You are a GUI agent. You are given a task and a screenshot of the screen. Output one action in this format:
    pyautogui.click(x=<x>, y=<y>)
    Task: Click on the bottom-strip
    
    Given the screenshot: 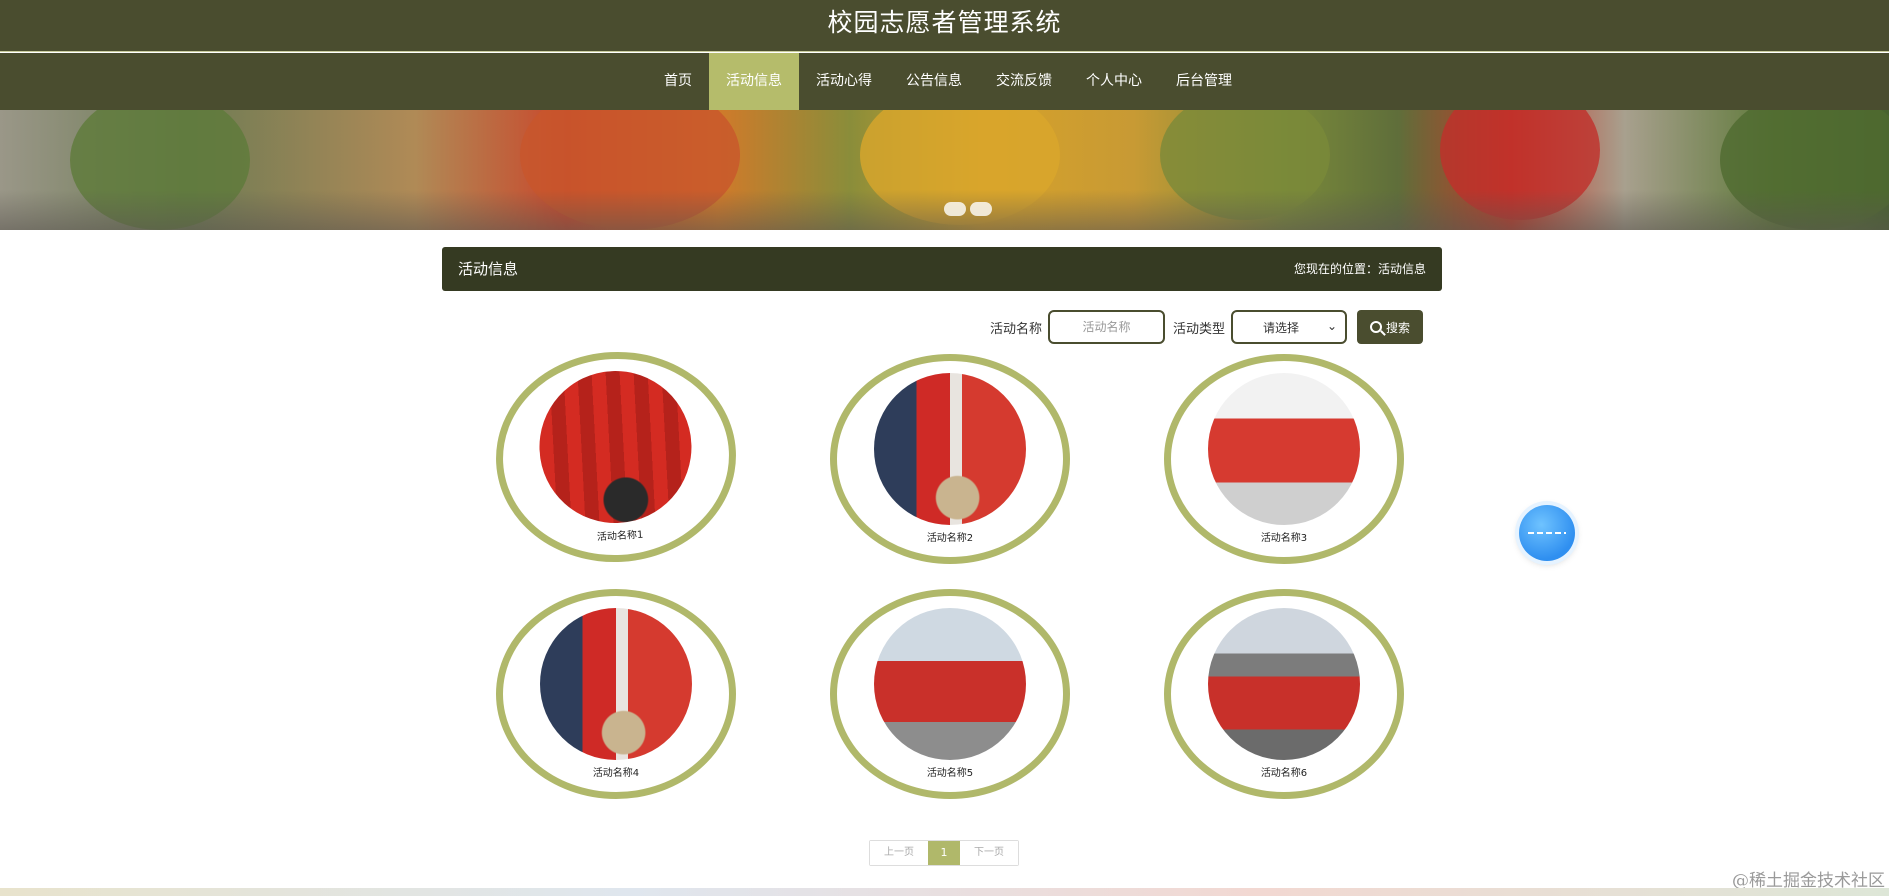 What is the action you would take?
    pyautogui.click(x=944, y=892)
    